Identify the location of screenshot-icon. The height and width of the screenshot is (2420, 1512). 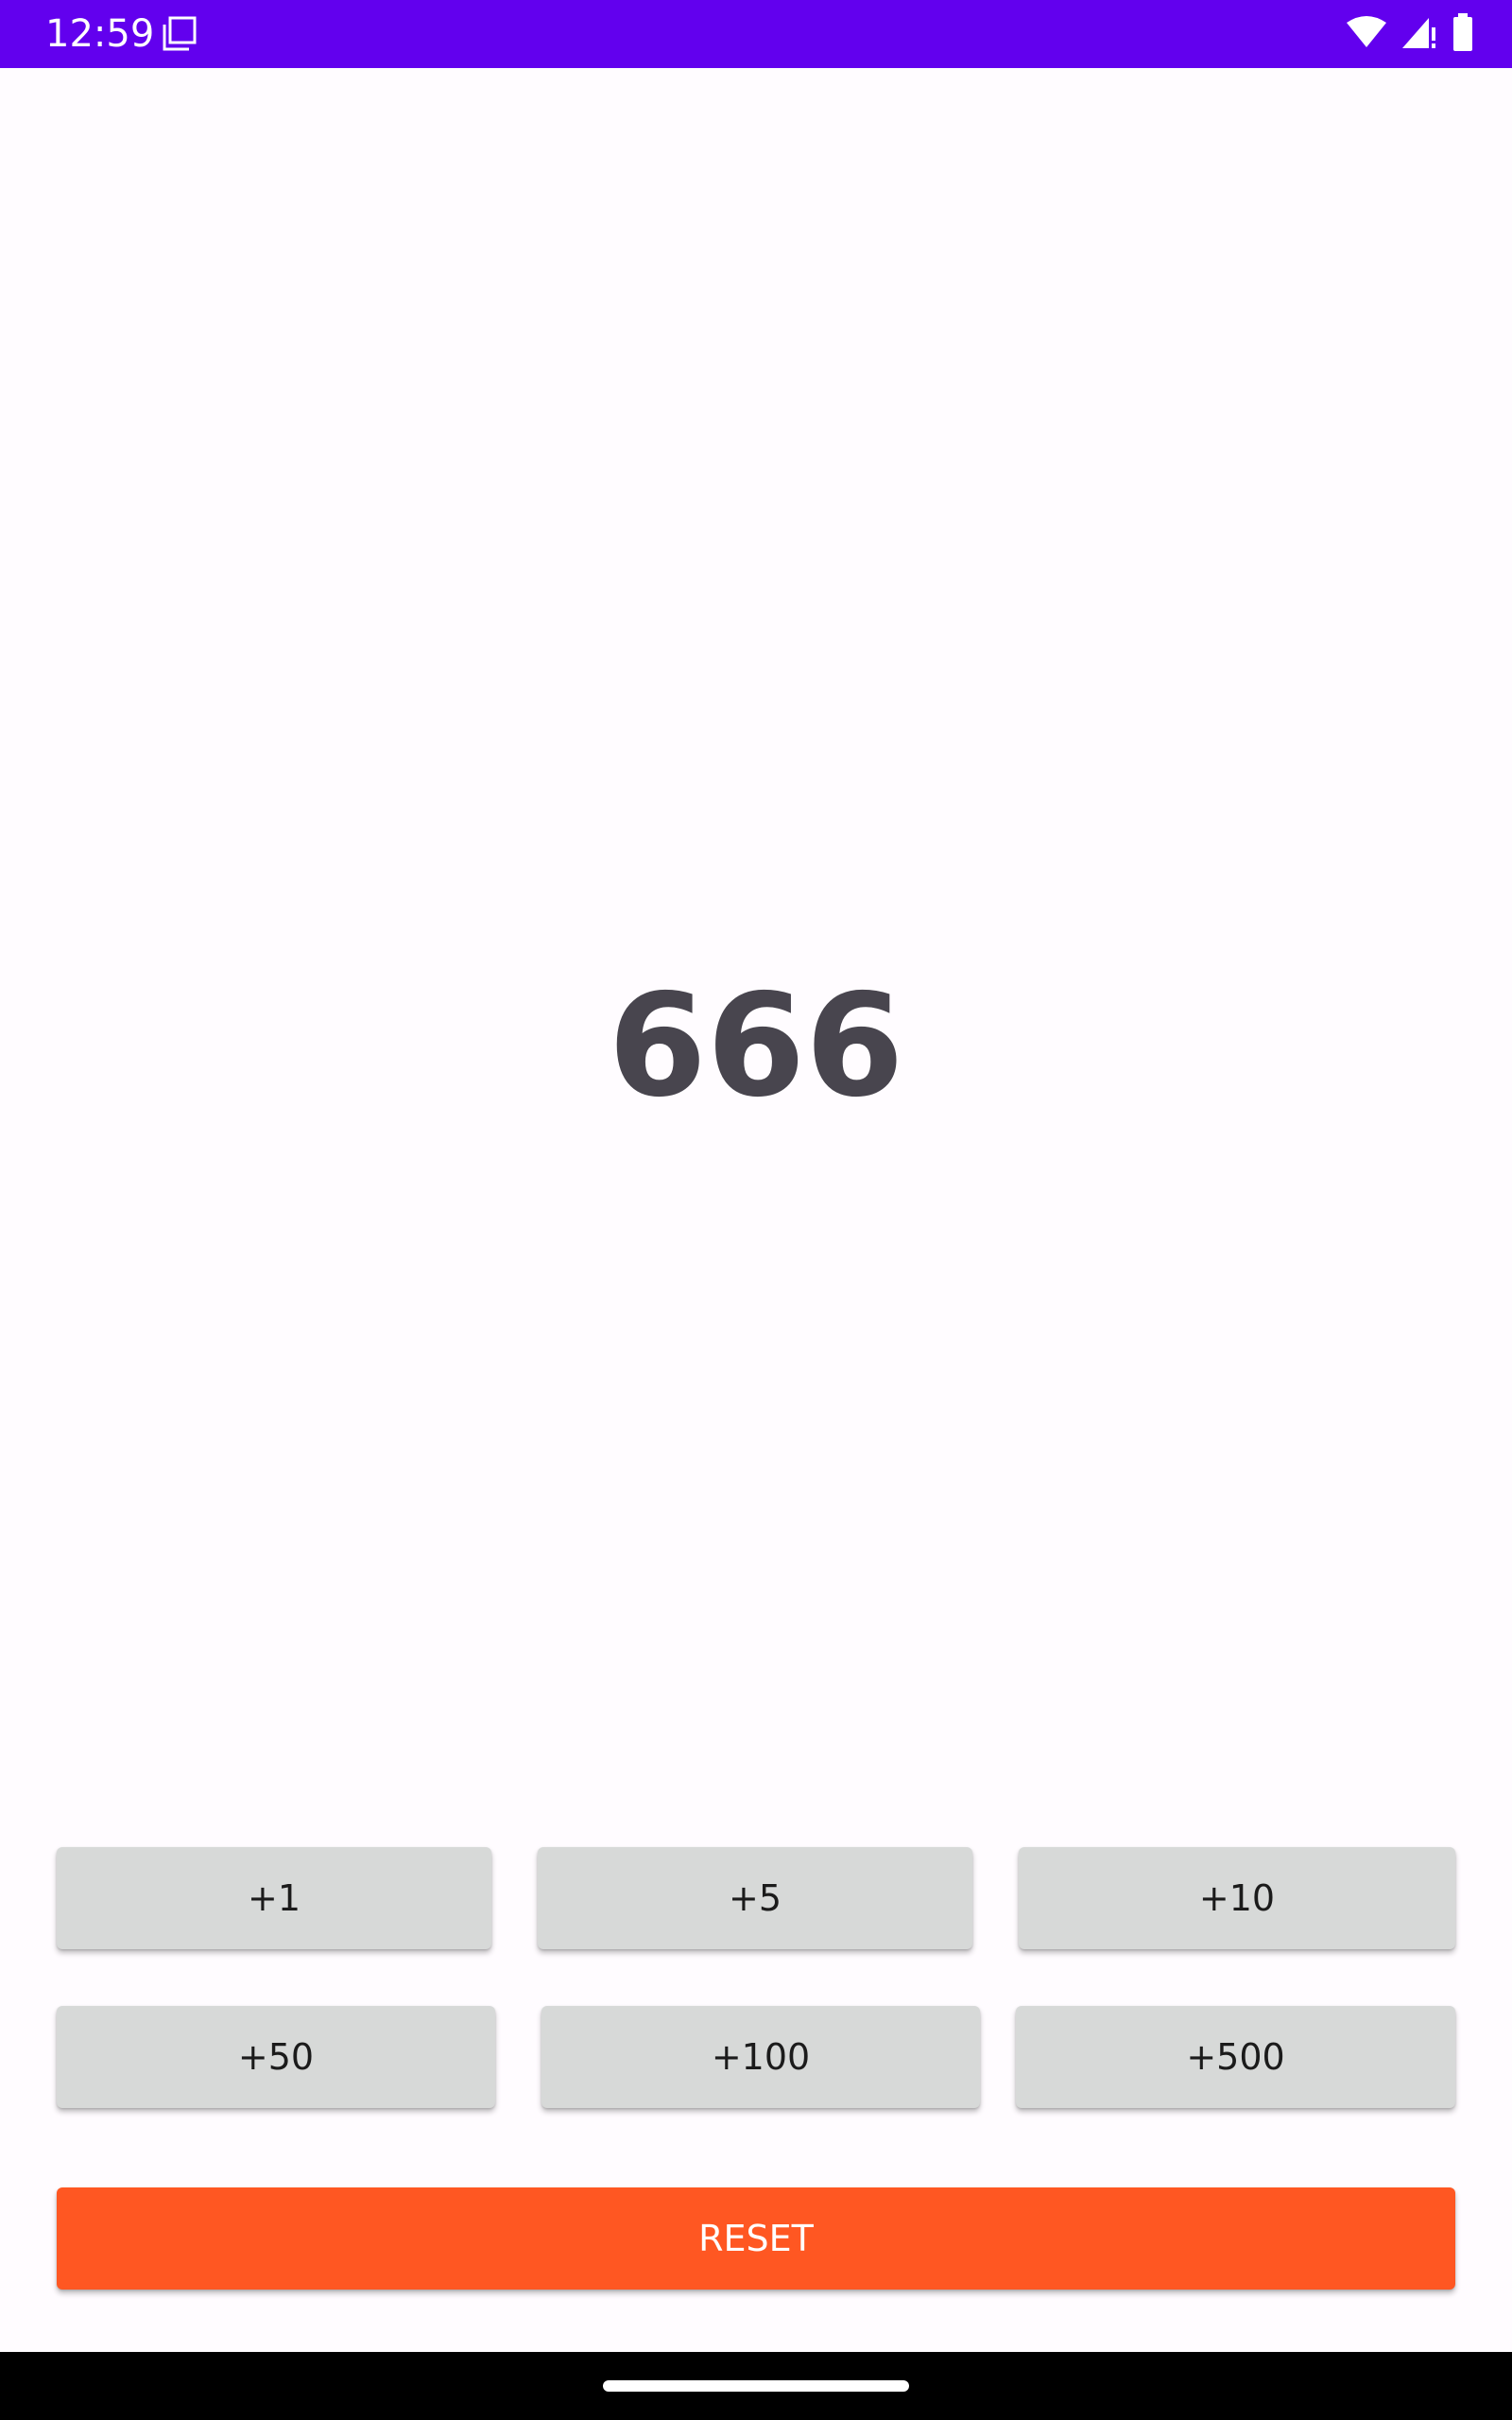
(179, 34).